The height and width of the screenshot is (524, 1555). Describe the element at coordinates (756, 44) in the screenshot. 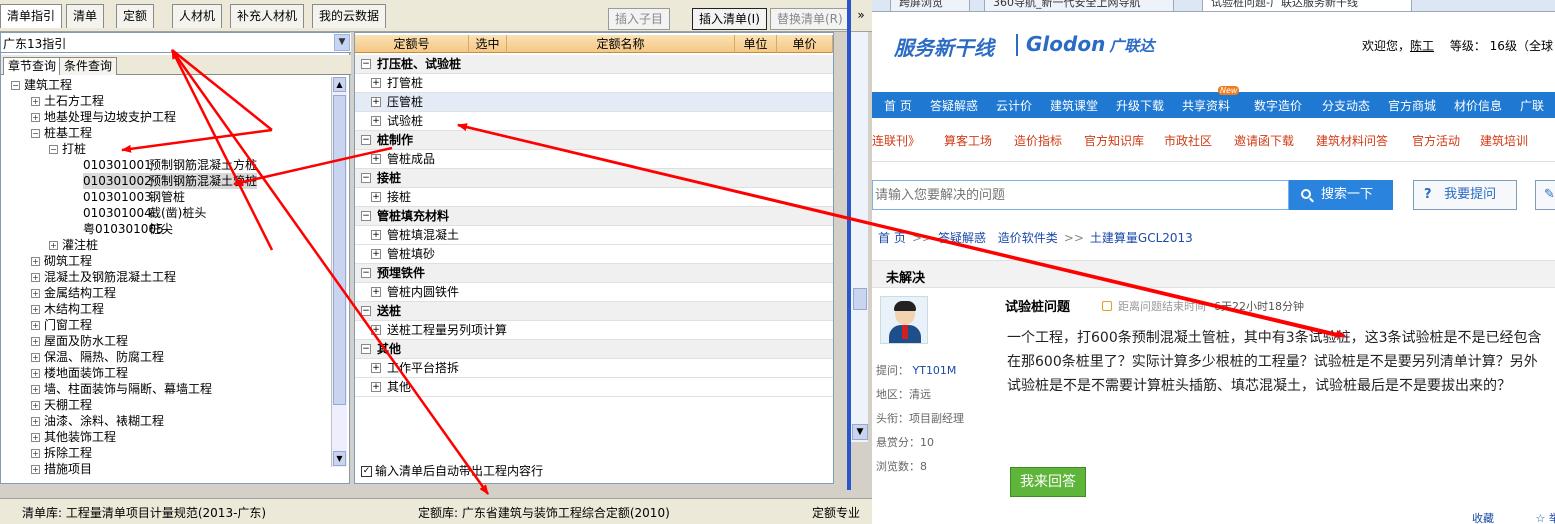

I see `col-unit: 单位` at that location.